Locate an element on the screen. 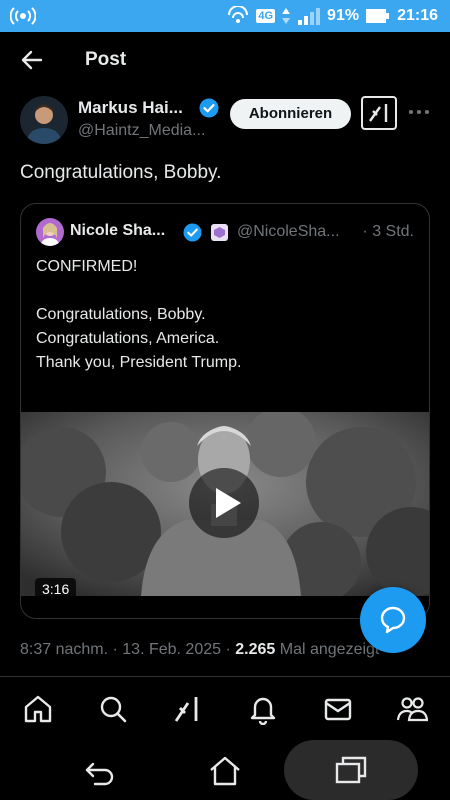  bottom-nav is located at coordinates (225, 708).